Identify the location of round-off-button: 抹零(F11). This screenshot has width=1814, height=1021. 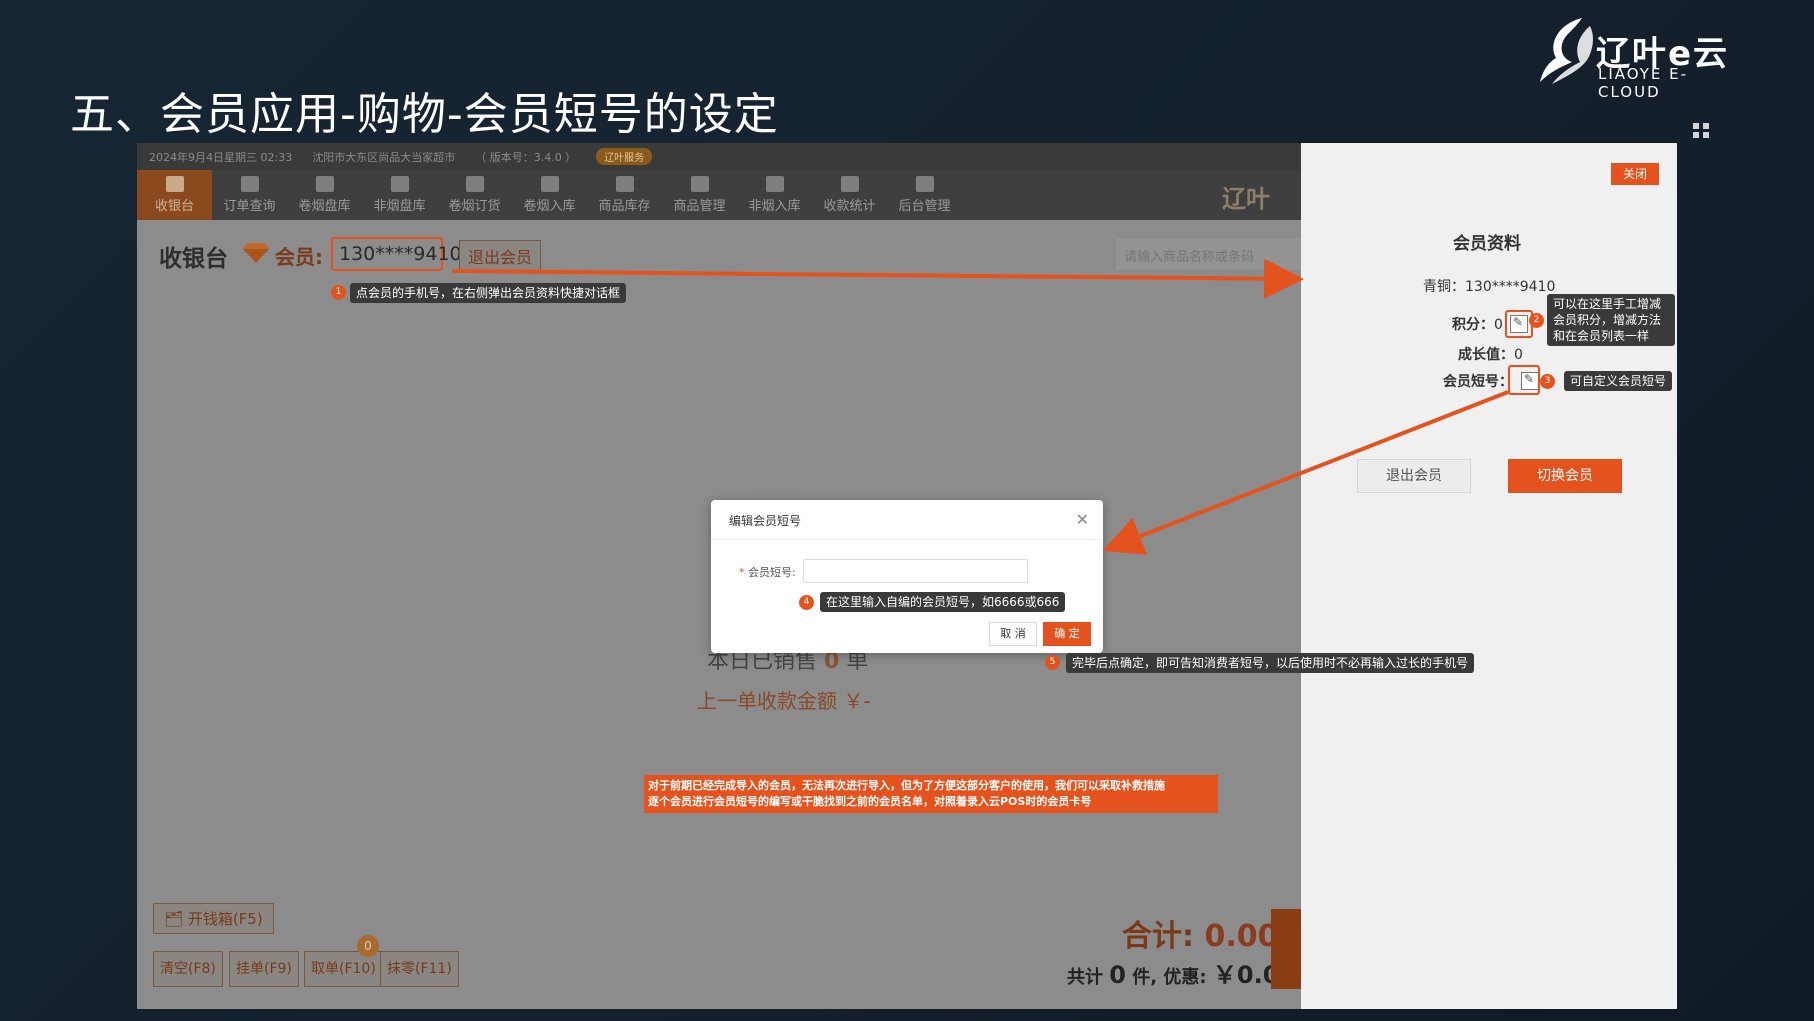
(419, 969).